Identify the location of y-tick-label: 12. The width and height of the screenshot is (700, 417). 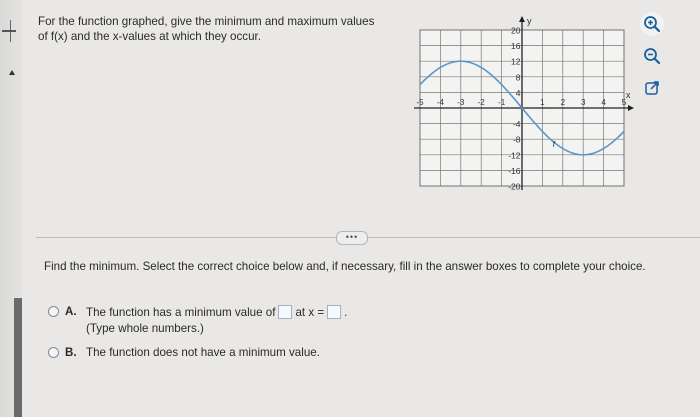
(516, 62).